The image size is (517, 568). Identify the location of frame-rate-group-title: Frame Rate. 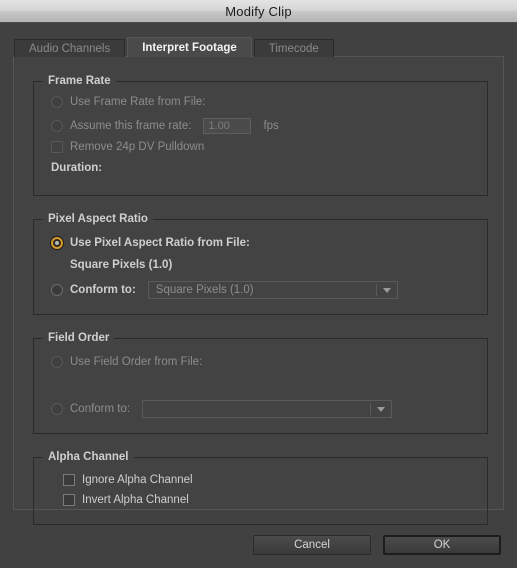
(79, 81).